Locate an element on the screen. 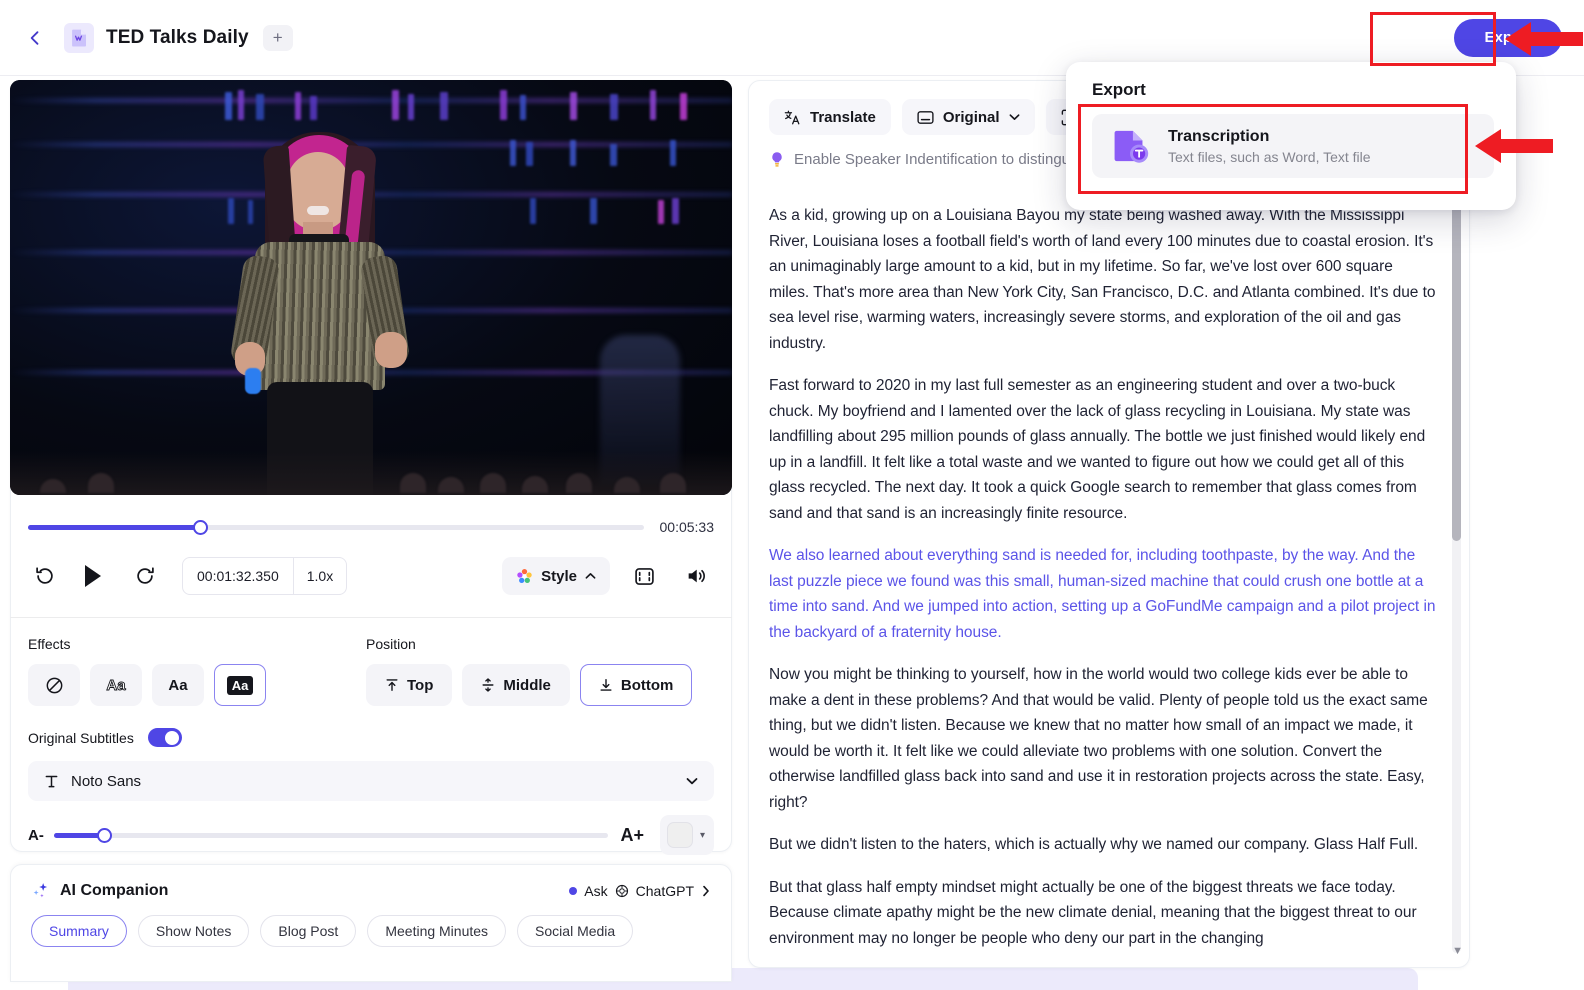 Image resolution: width=1584 pixels, height=990 pixels. play-icon is located at coordinates (93, 576).